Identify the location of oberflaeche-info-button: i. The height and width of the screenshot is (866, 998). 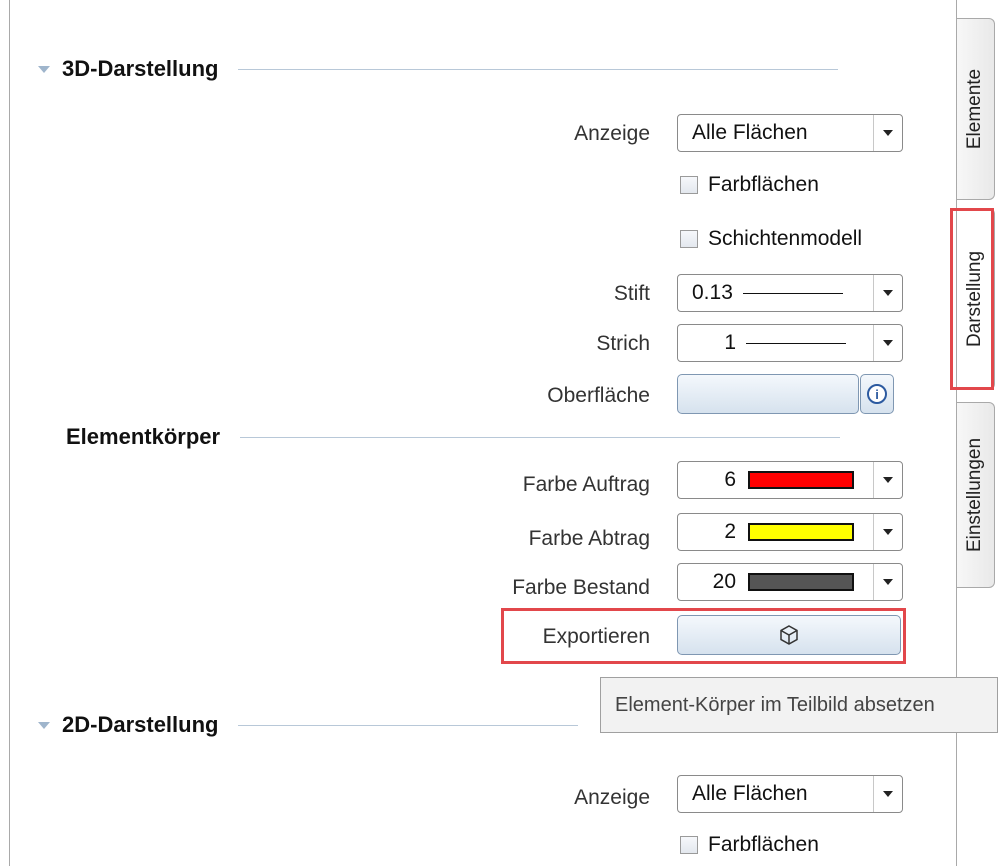
(877, 394).